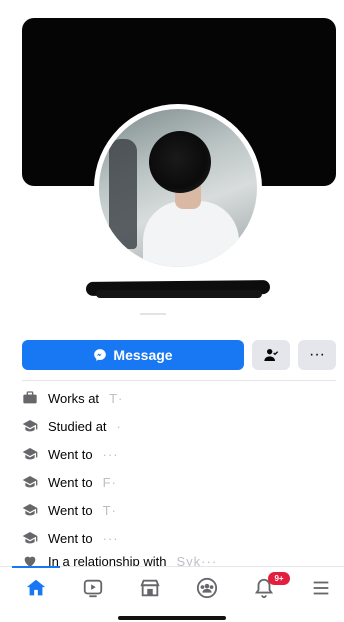 The image size is (344, 622). Describe the element at coordinates (179, 380) in the screenshot. I see `divider` at that location.